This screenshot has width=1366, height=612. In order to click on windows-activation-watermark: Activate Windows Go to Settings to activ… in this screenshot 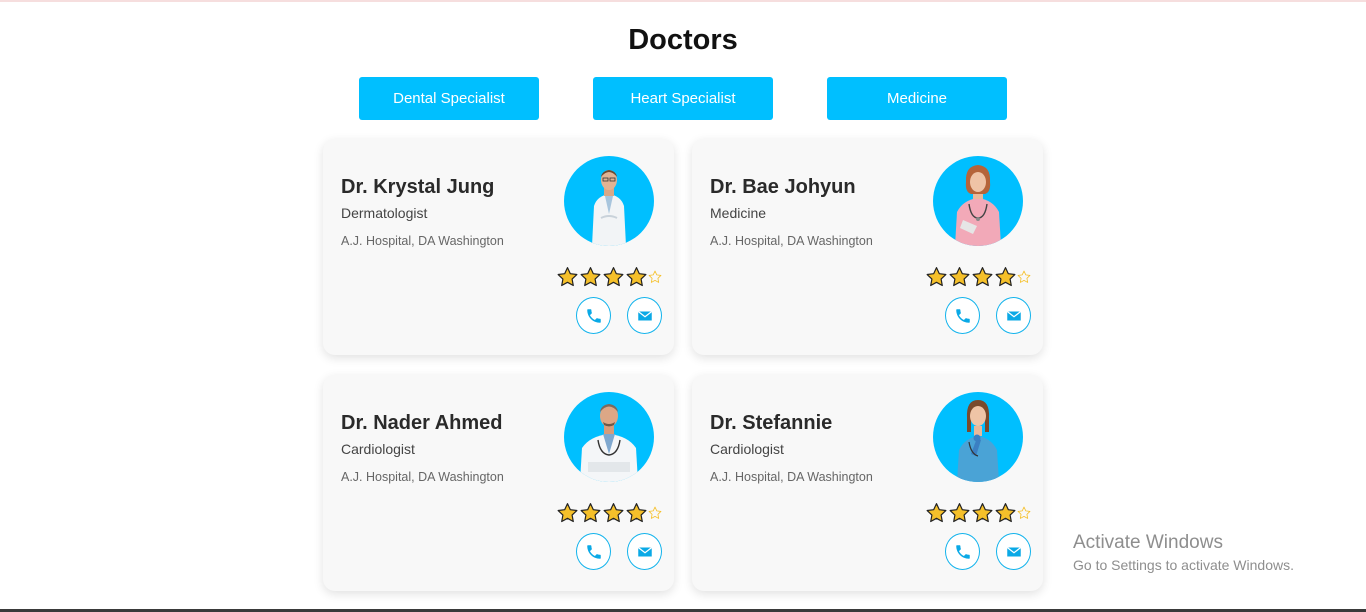, I will do `click(1183, 552)`.